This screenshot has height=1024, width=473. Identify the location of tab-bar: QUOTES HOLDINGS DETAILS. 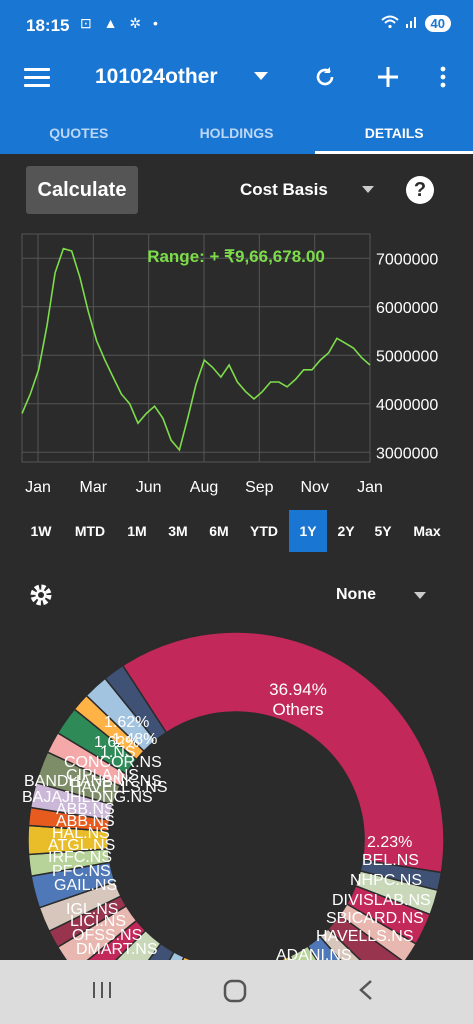
(236, 131).